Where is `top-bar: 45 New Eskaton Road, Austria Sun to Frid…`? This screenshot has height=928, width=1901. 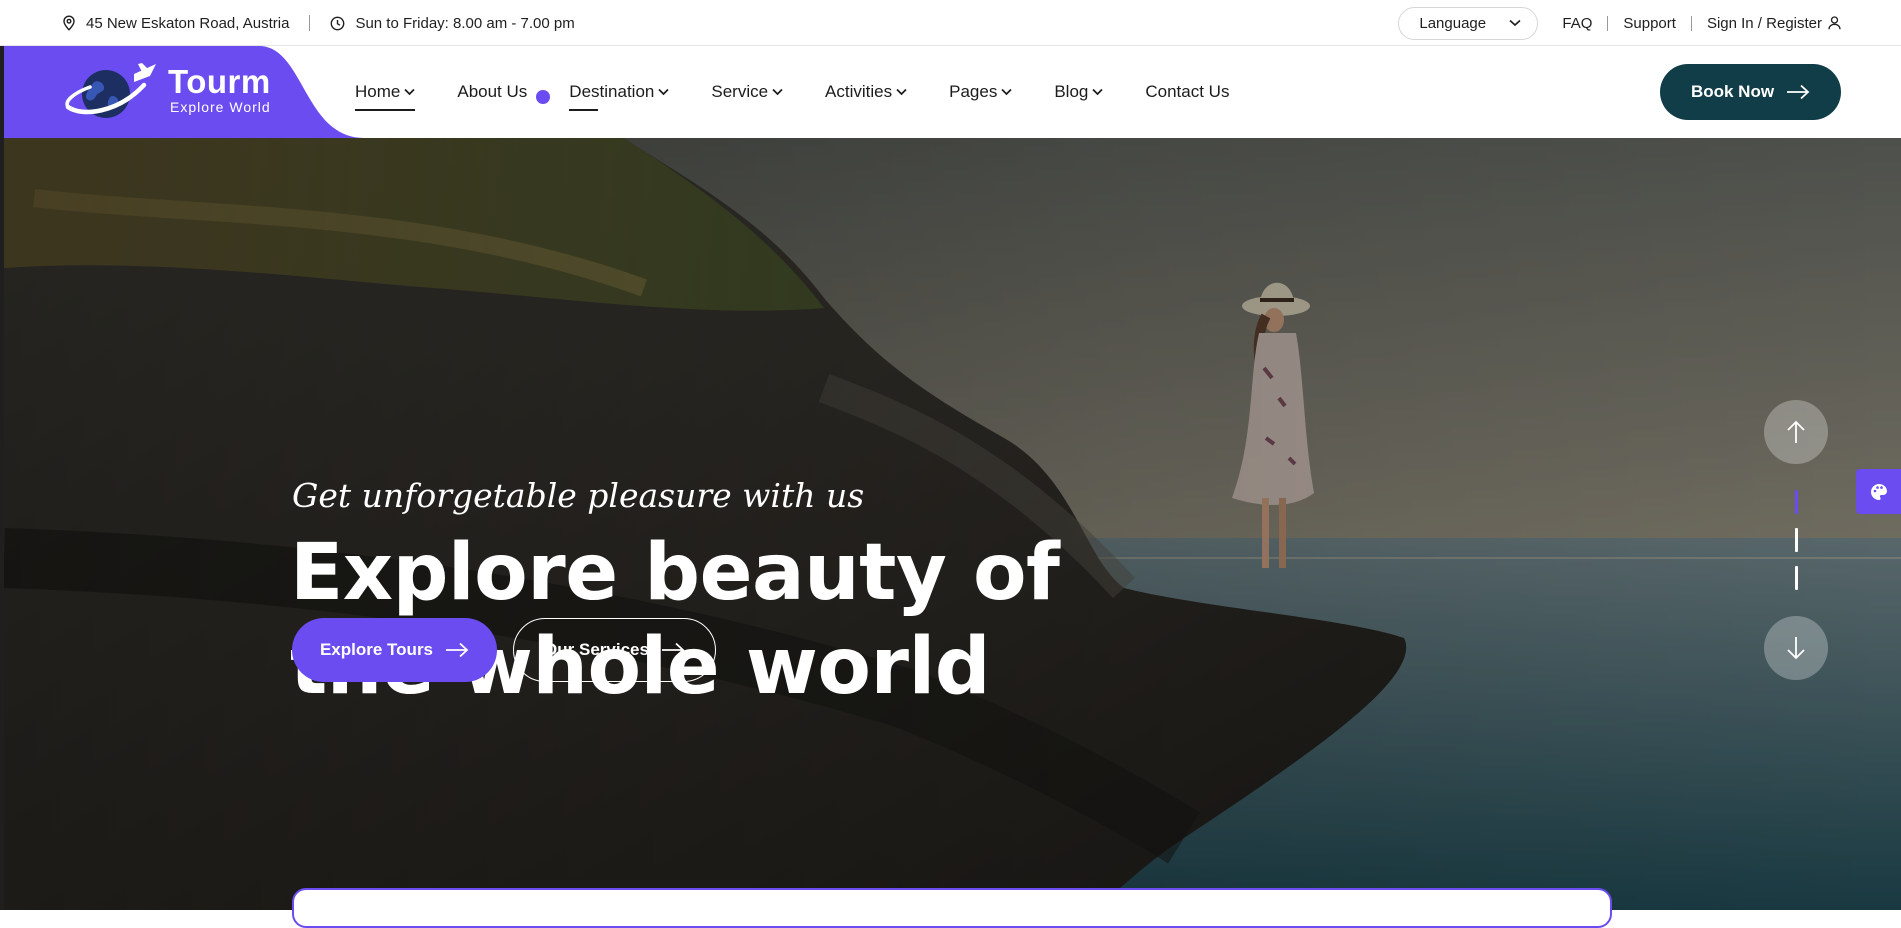
top-bar: 45 New Eskaton Road, Austria Sun to Frid… is located at coordinates (950, 23).